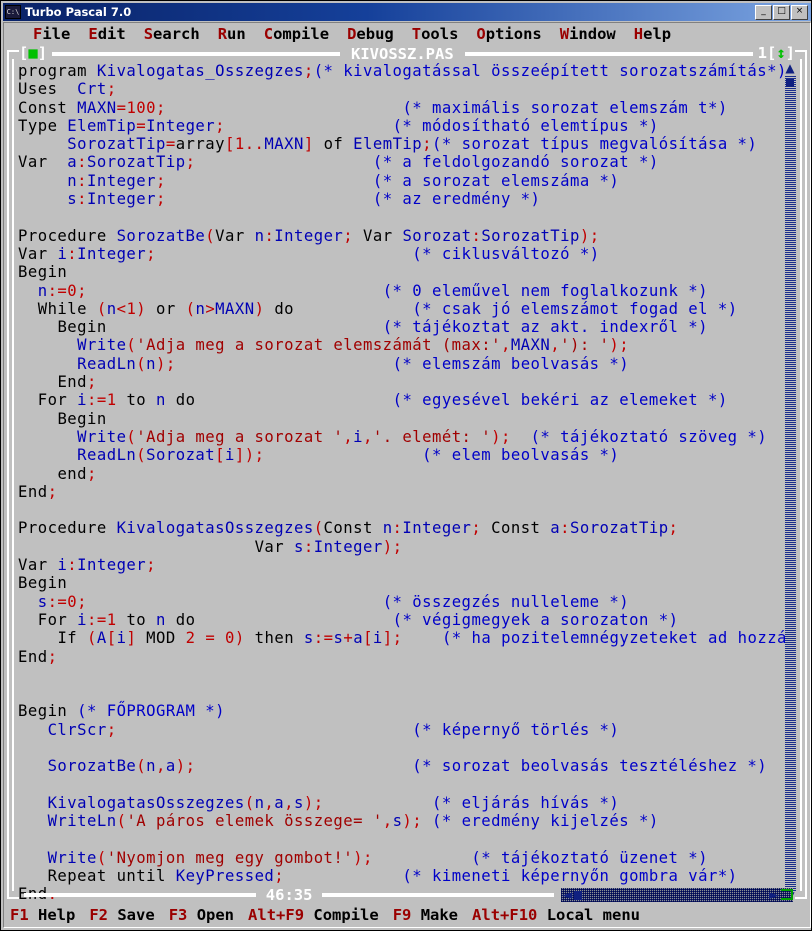 This screenshot has width=812, height=931. I want to click on minimize-button: _, so click(763, 12).